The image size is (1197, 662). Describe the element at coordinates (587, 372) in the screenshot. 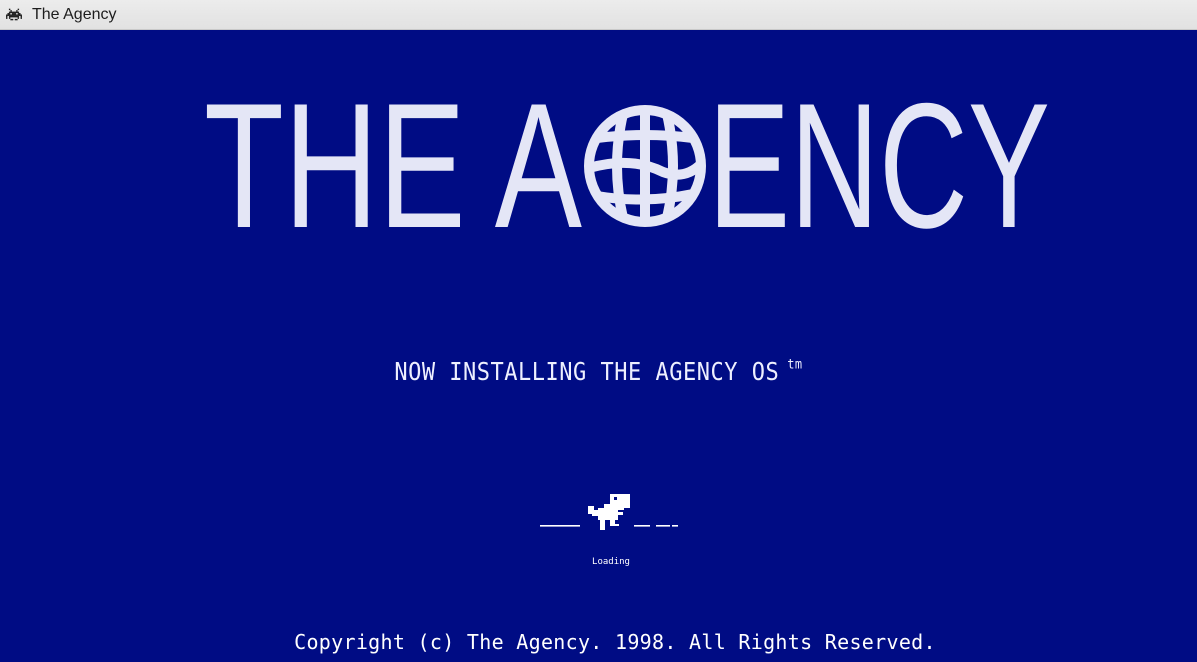

I see `install-message-text: NOW INSTALLING THE AGENCY OS` at that location.